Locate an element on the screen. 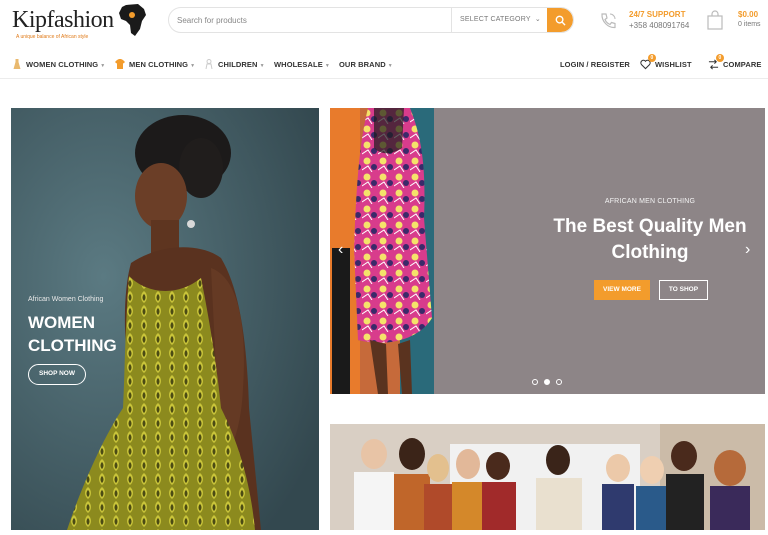  nav-item-men-clothing: MEN CLOTHING ▼ is located at coordinates (155, 64).